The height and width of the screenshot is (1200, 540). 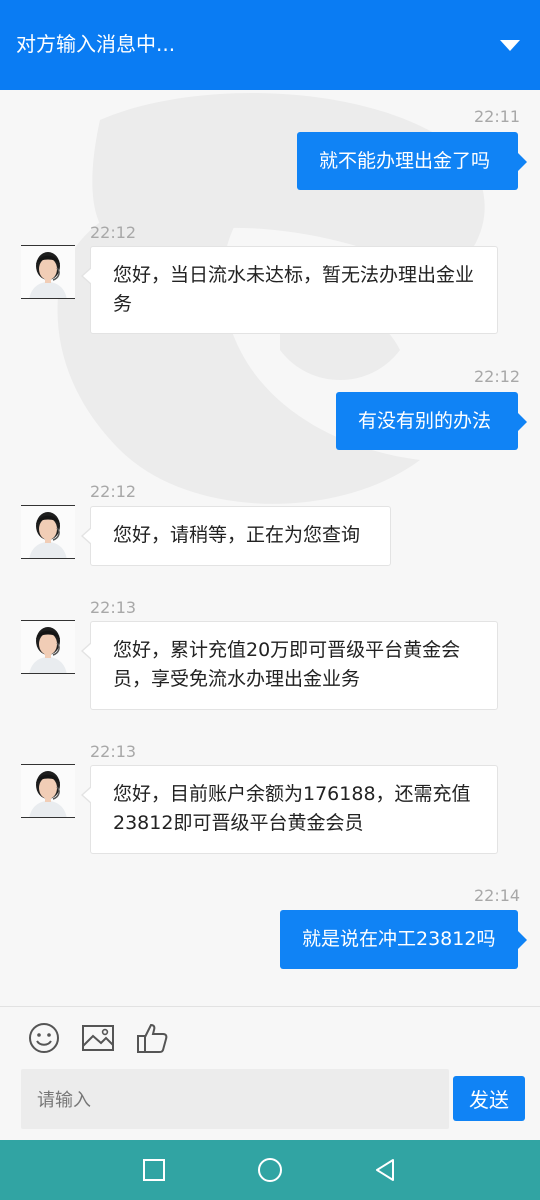 What do you see at coordinates (385, 1170) in the screenshot?
I see `back-triangle-icon` at bounding box center [385, 1170].